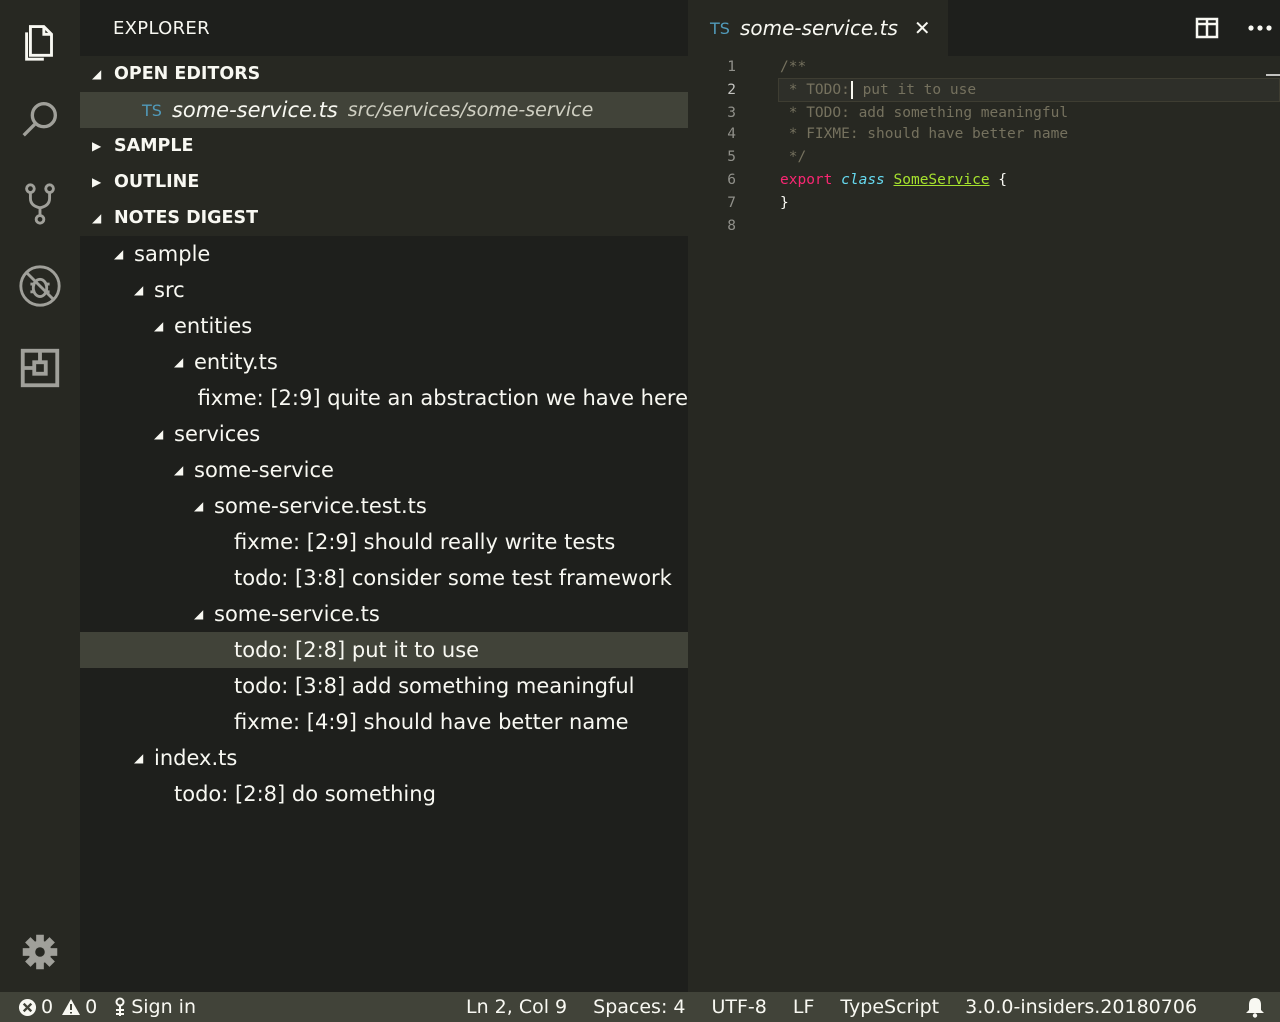 The image size is (1280, 1022). I want to click on line-number: 2, so click(731, 90).